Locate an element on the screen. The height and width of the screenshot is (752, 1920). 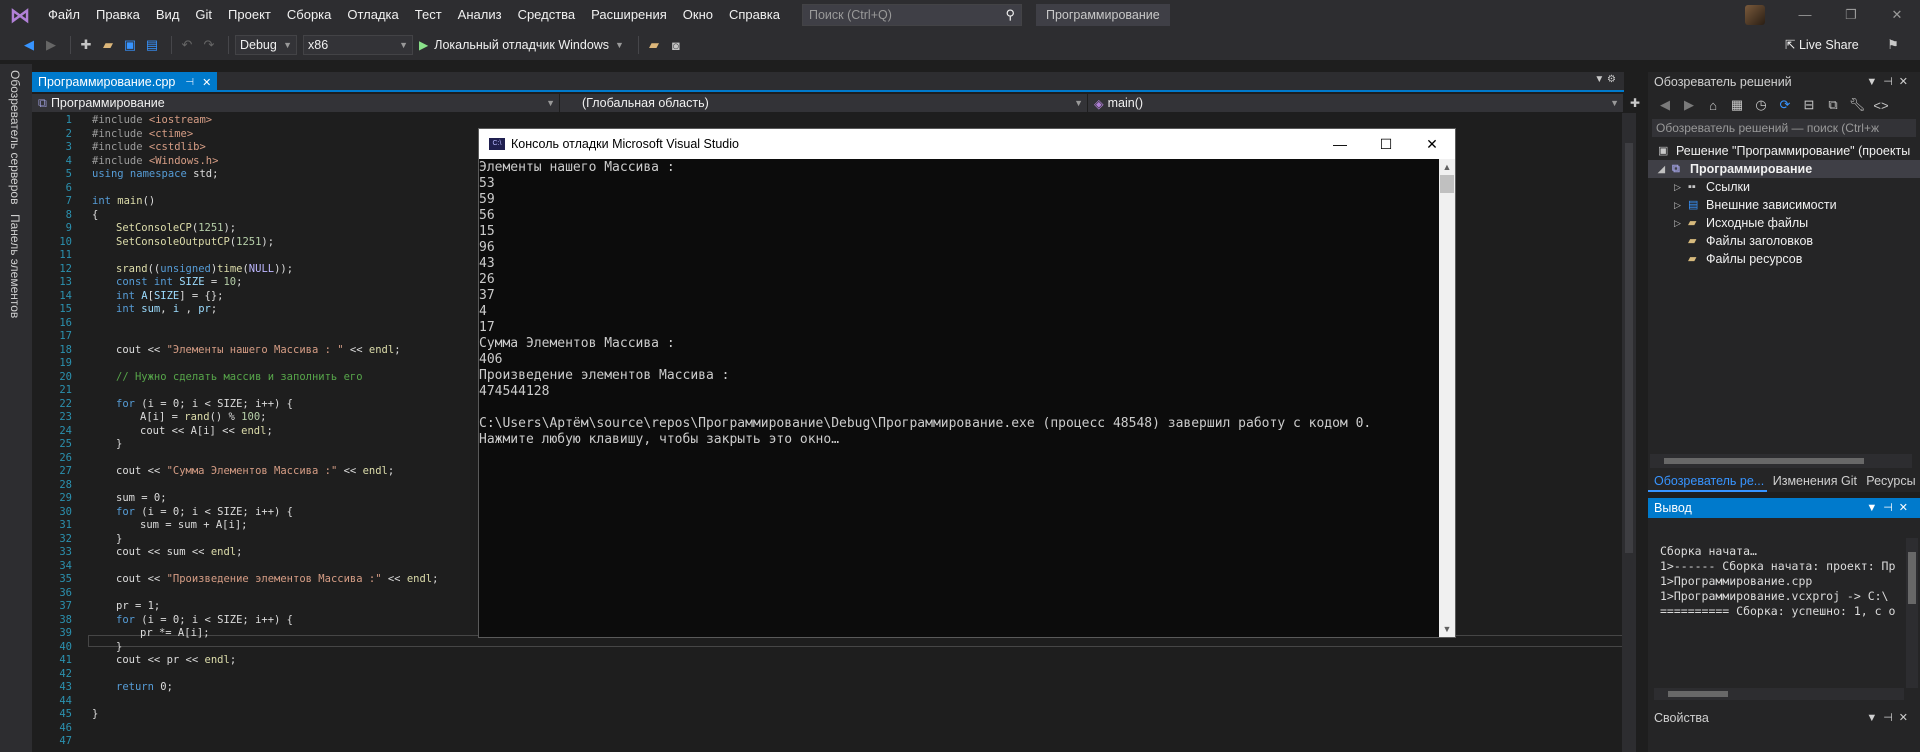
folder-icon: ▰ is located at coordinates (654, 45).